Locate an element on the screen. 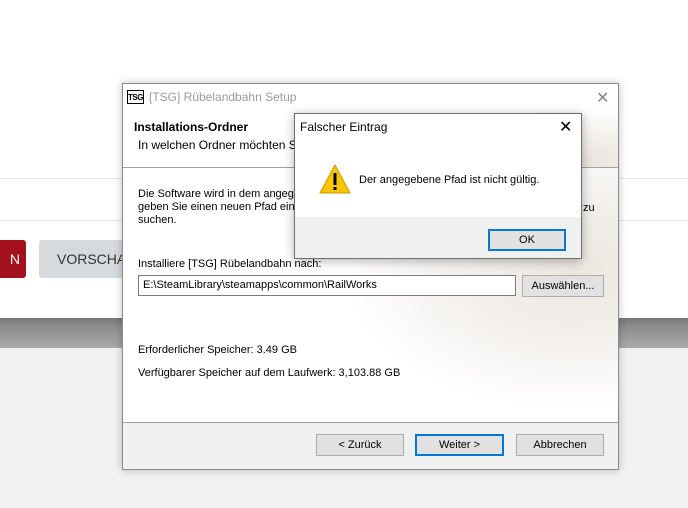 This screenshot has height=508, width=688. required-space-text: Erforderlicher Speicher: 3.49 GB is located at coordinates (217, 350).